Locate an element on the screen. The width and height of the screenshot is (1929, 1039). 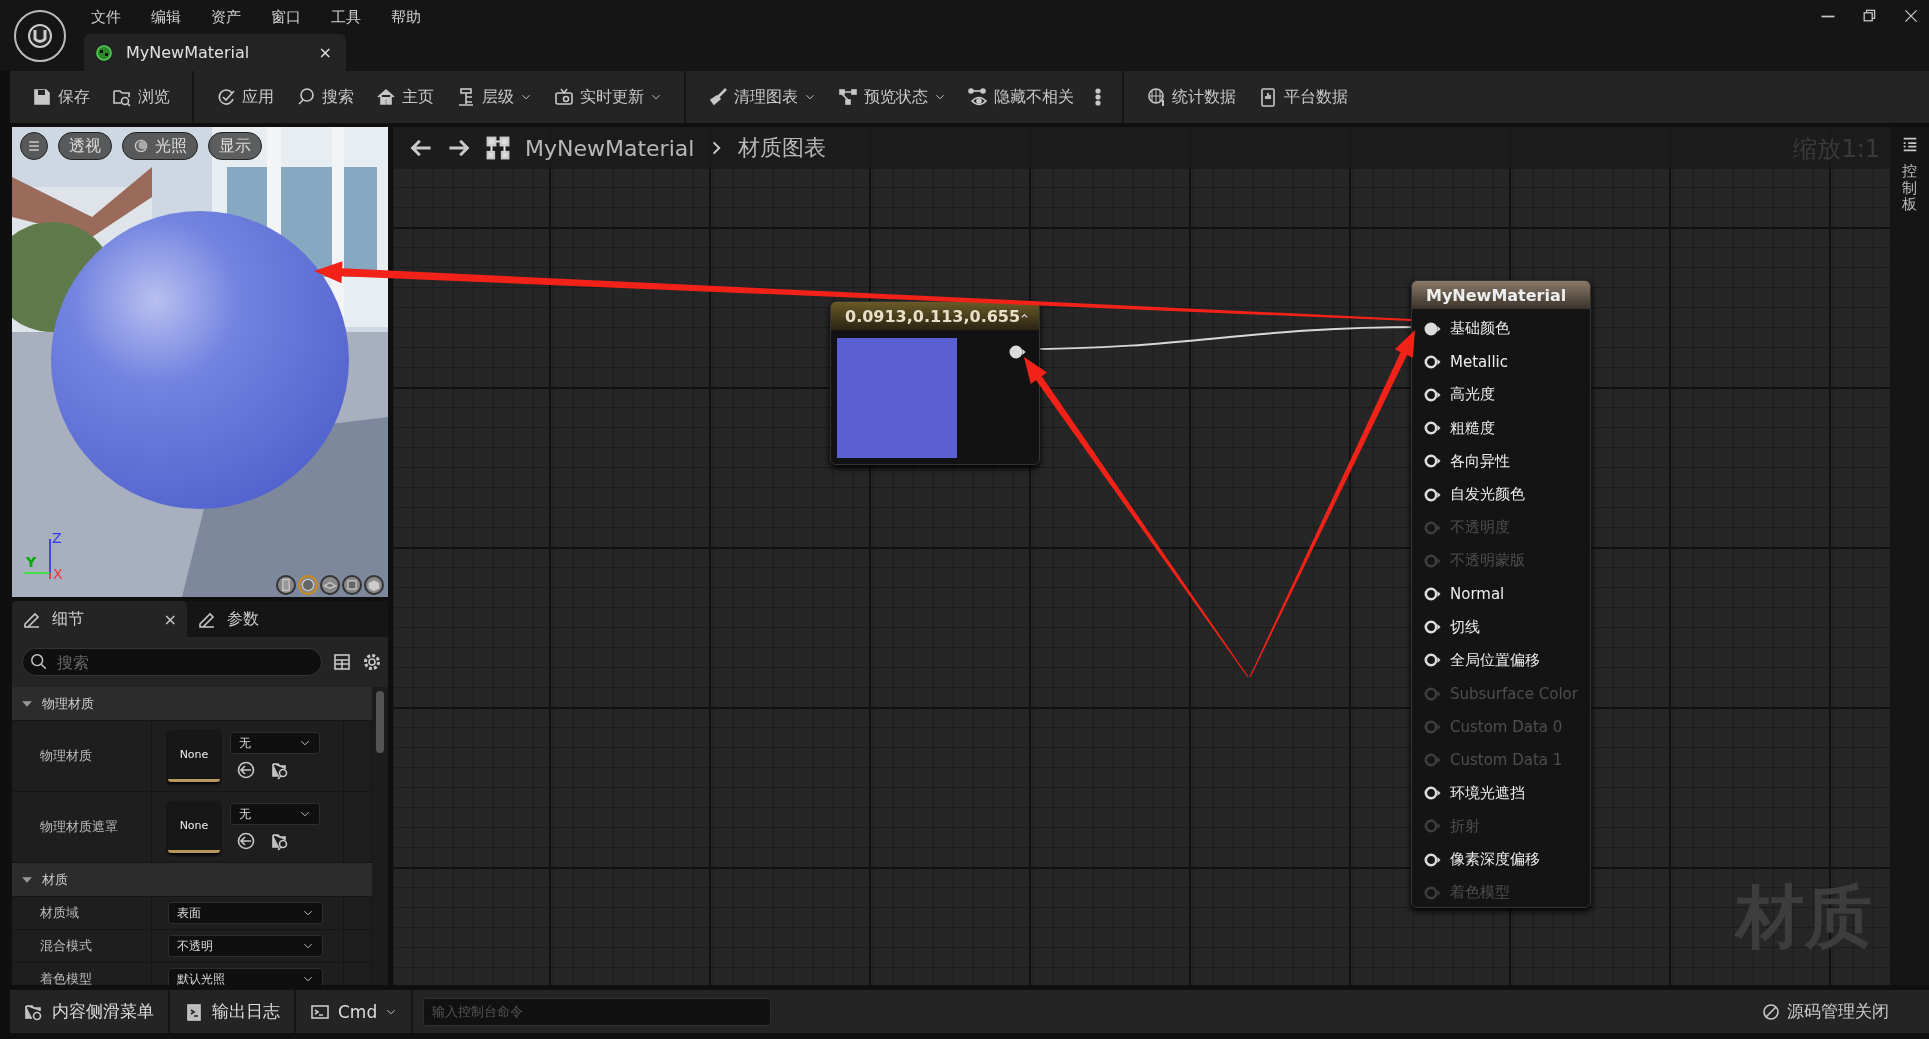
use-selected-icon is located at coordinates (246, 841).